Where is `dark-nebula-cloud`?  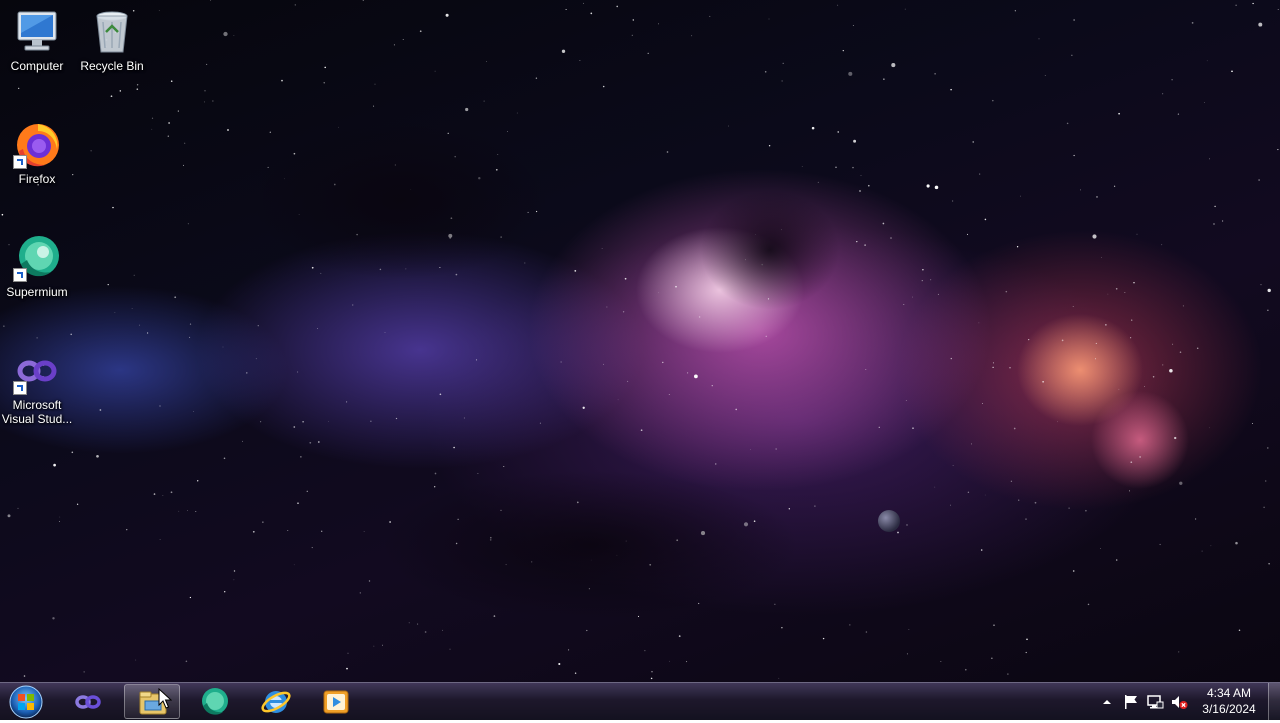
dark-nebula-cloud is located at coordinates (400, 200).